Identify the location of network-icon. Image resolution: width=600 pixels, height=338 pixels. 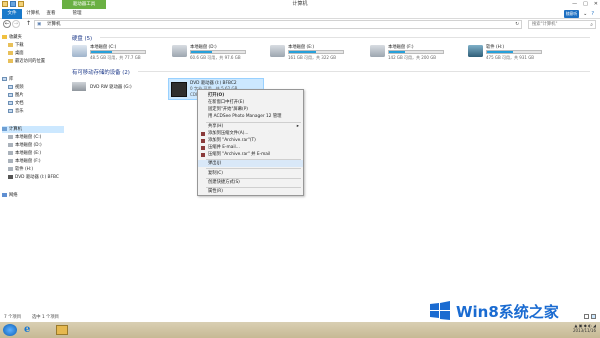
(4, 194).